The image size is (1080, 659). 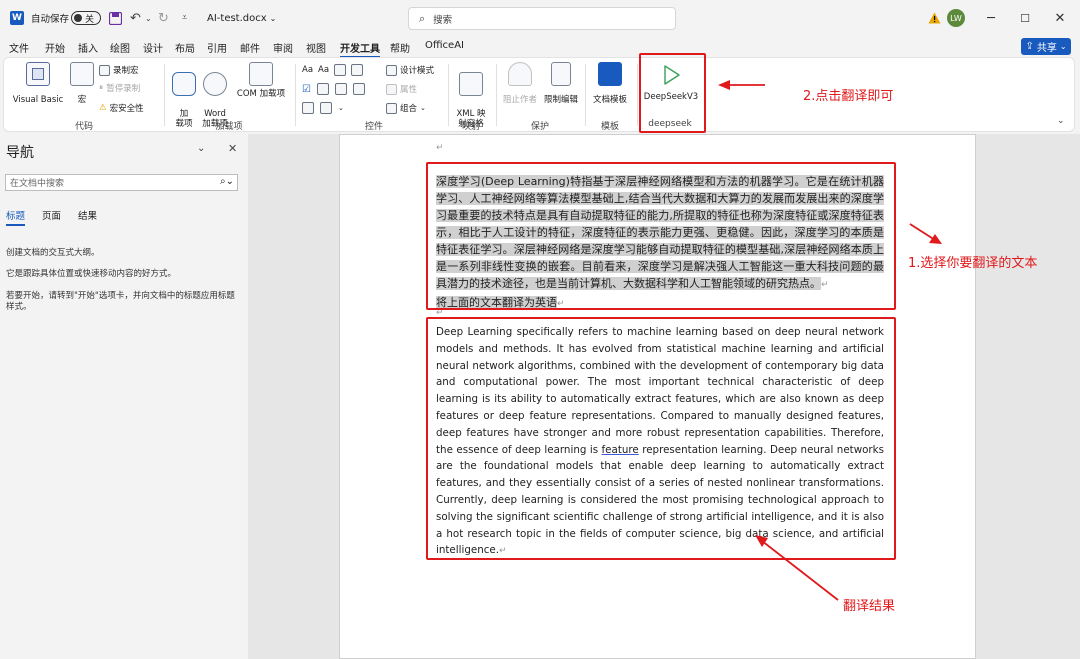 I want to click on annotation-step-2: 2.点击翻译即可, so click(x=848, y=96).